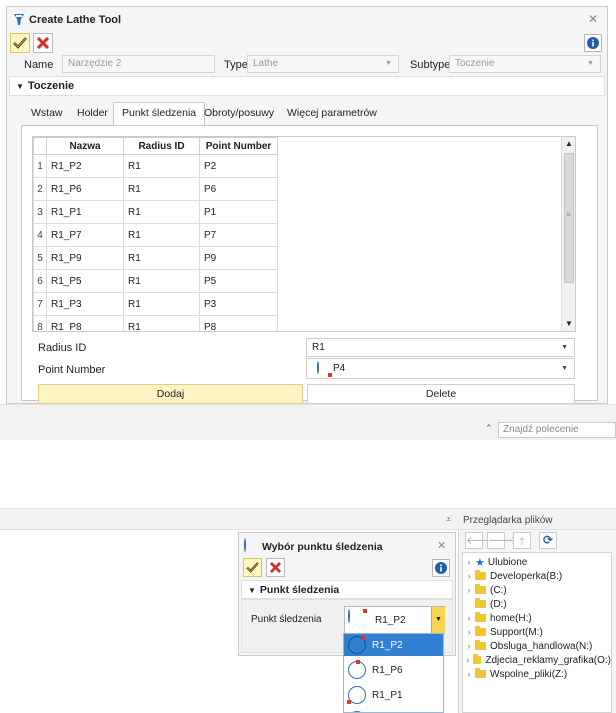 This screenshot has height=713, width=616. Describe the element at coordinates (541, 429) in the screenshot. I see `search-placeholder: Znajdź polecenie` at that location.